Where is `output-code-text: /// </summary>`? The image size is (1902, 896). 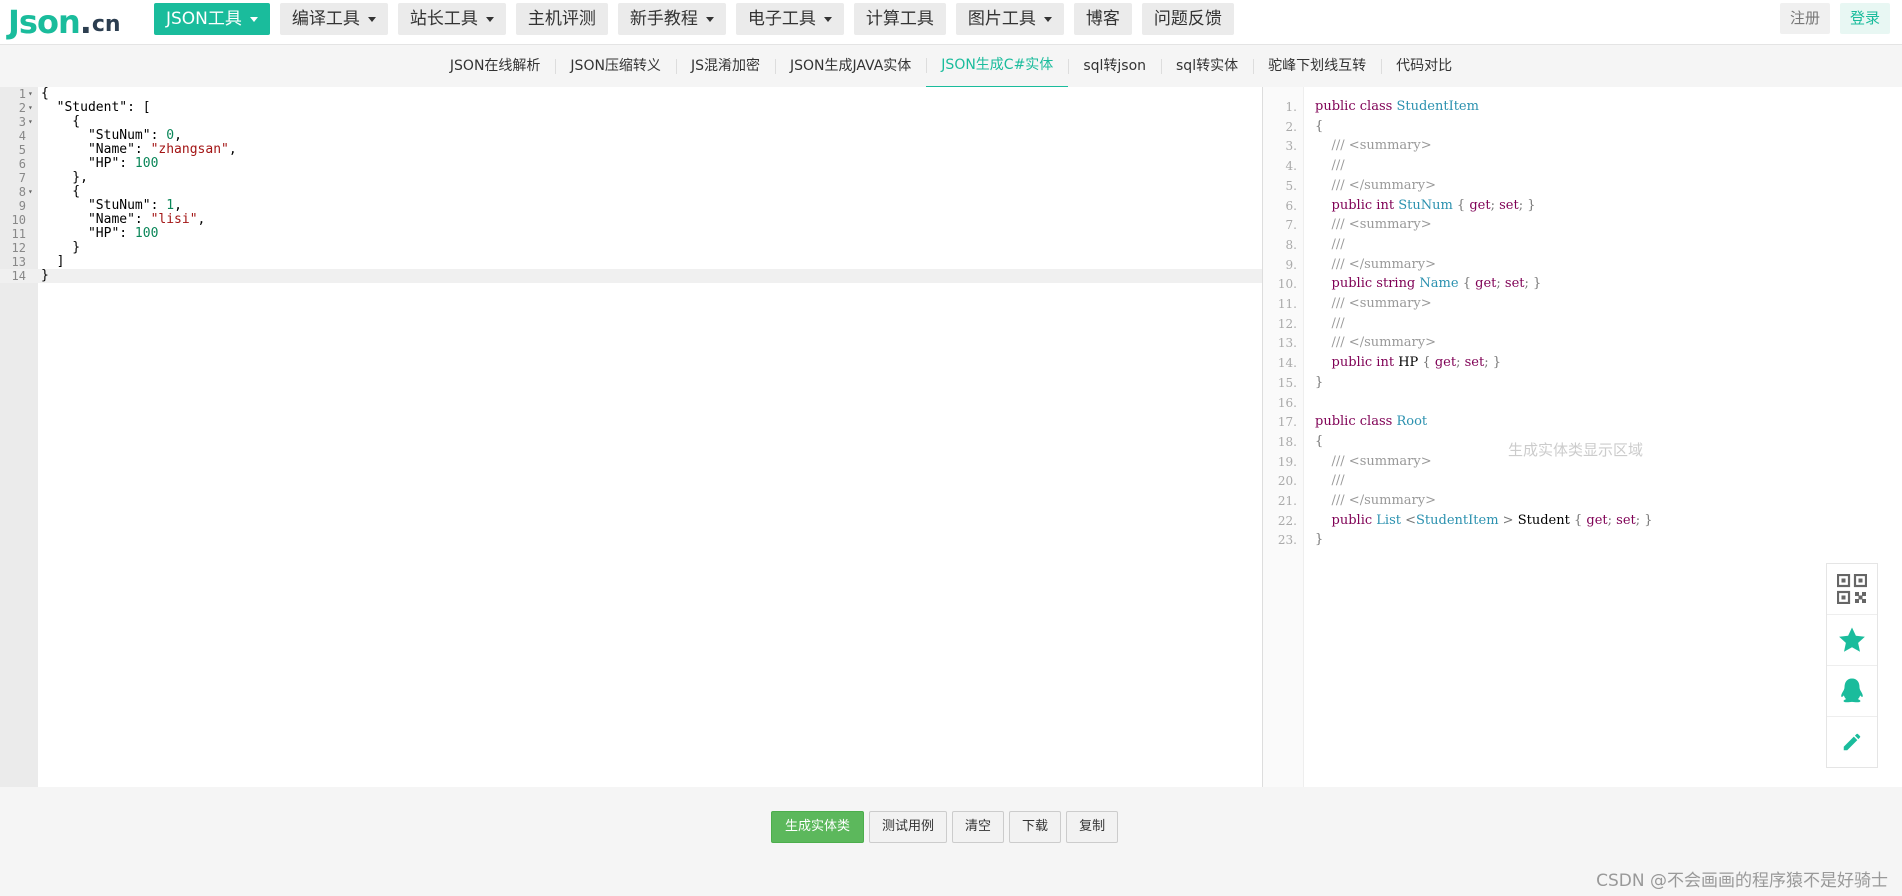 output-code-text: /// </summary> is located at coordinates (1375, 343).